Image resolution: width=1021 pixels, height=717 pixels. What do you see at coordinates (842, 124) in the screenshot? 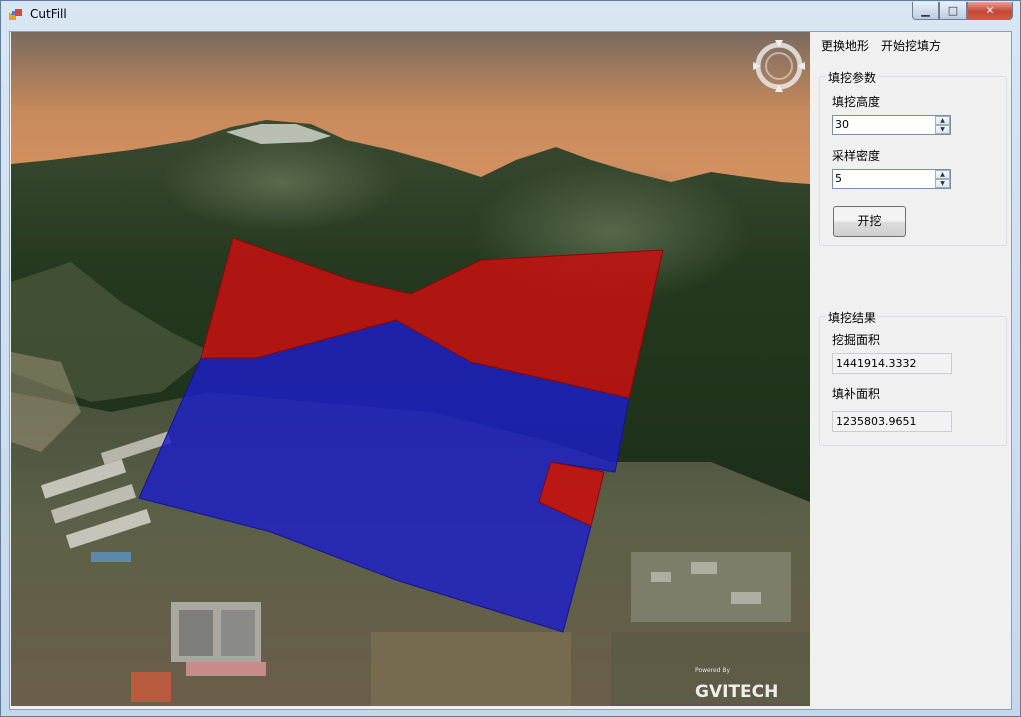
I see `height-value: 30` at bounding box center [842, 124].